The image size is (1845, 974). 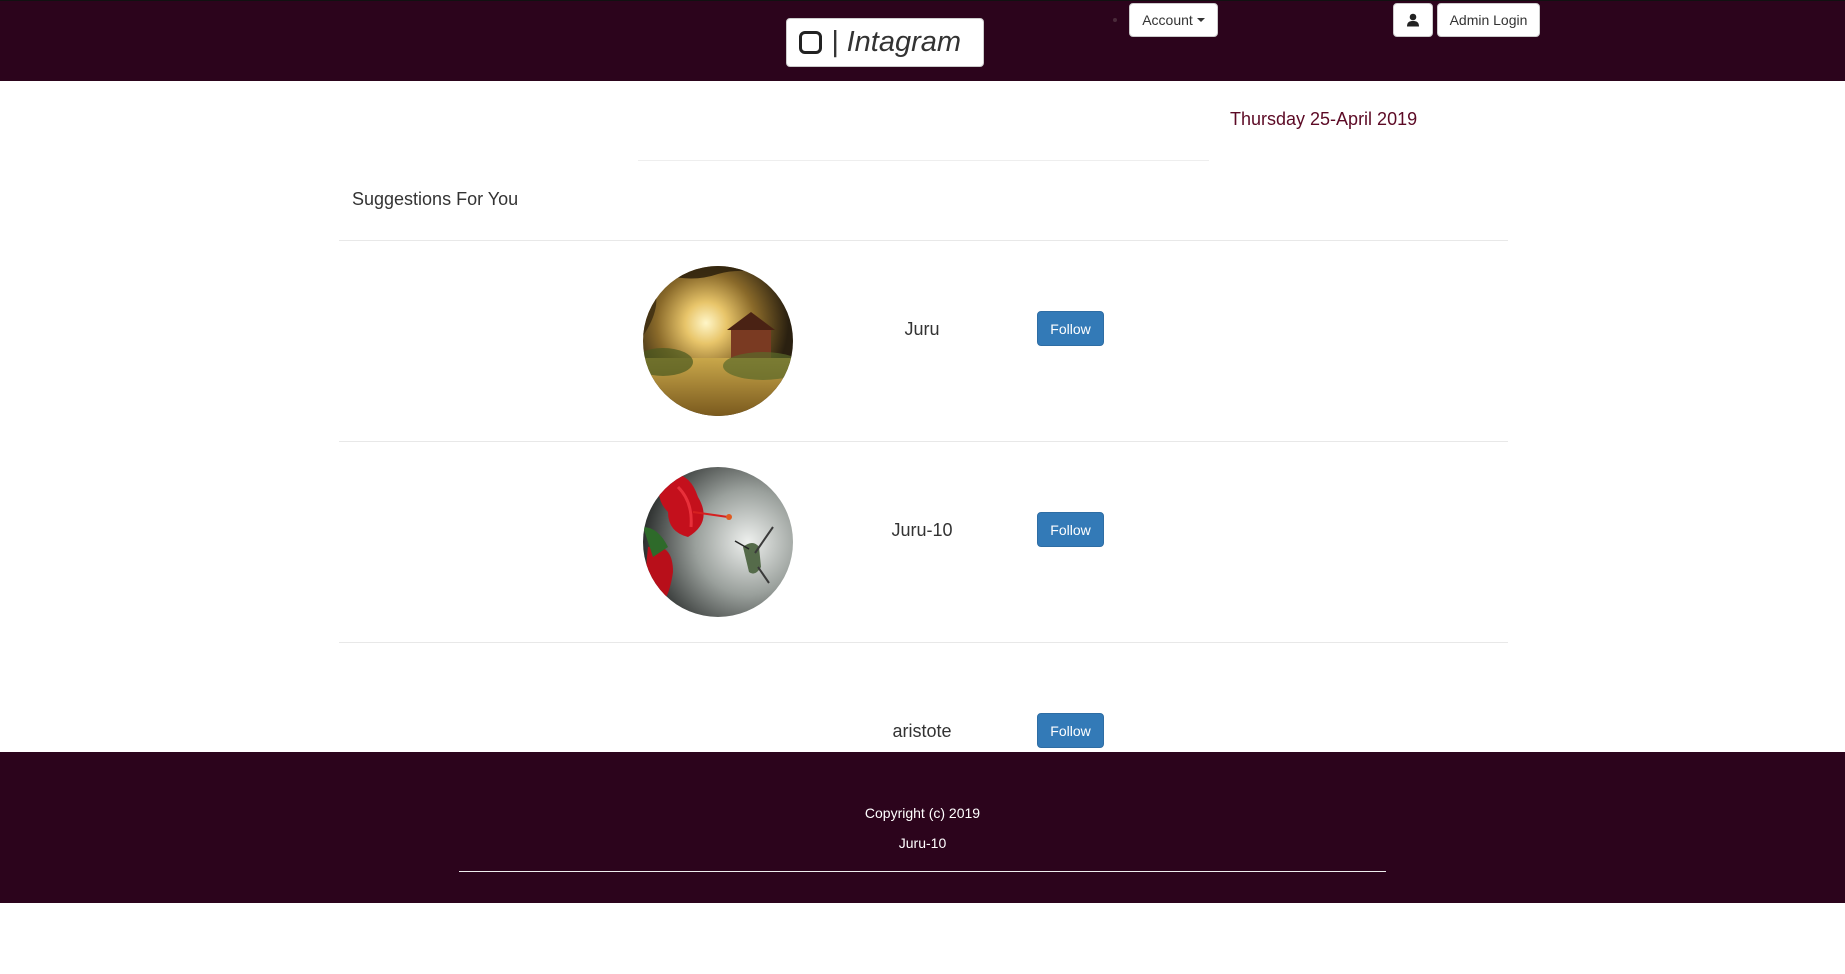 I want to click on admin-login-label: Admin Login, so click(x=1488, y=20).